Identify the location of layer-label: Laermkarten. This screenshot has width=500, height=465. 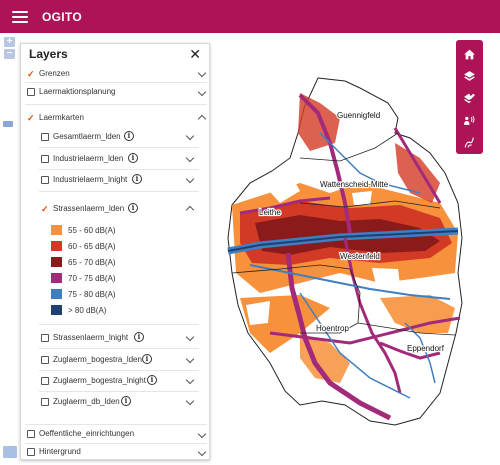
(61, 117).